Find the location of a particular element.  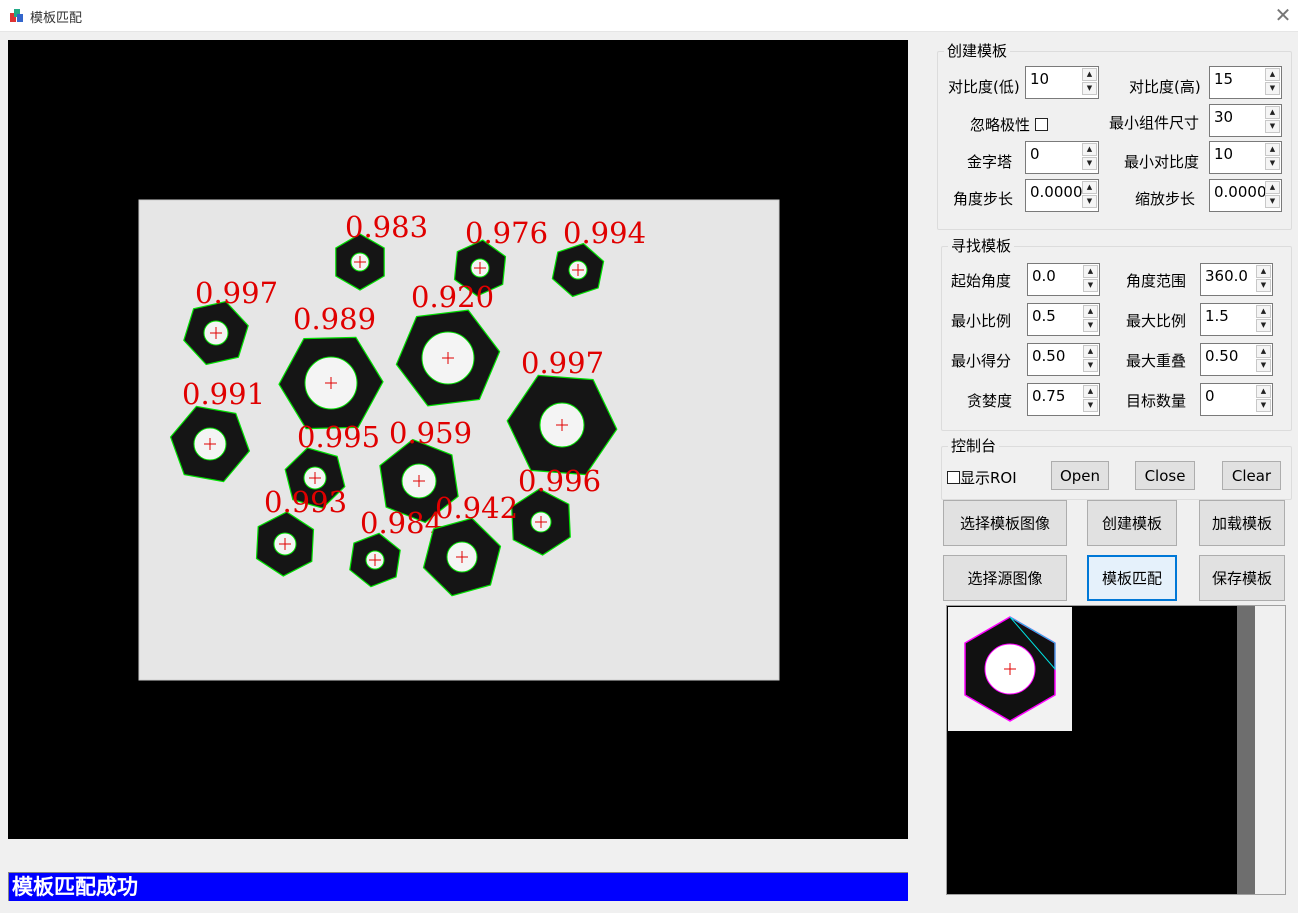

match-score-label: 0.996 is located at coordinates (559, 481).